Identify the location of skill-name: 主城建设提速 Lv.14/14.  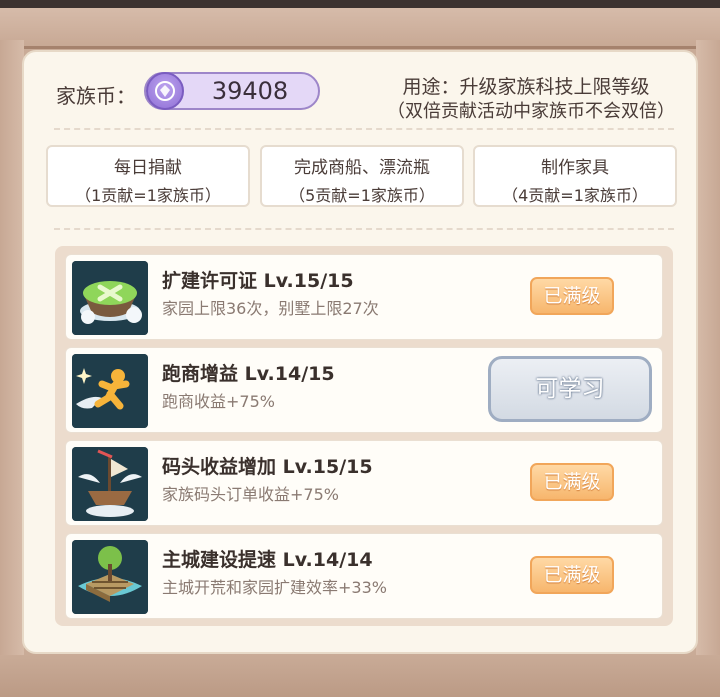
(267, 560).